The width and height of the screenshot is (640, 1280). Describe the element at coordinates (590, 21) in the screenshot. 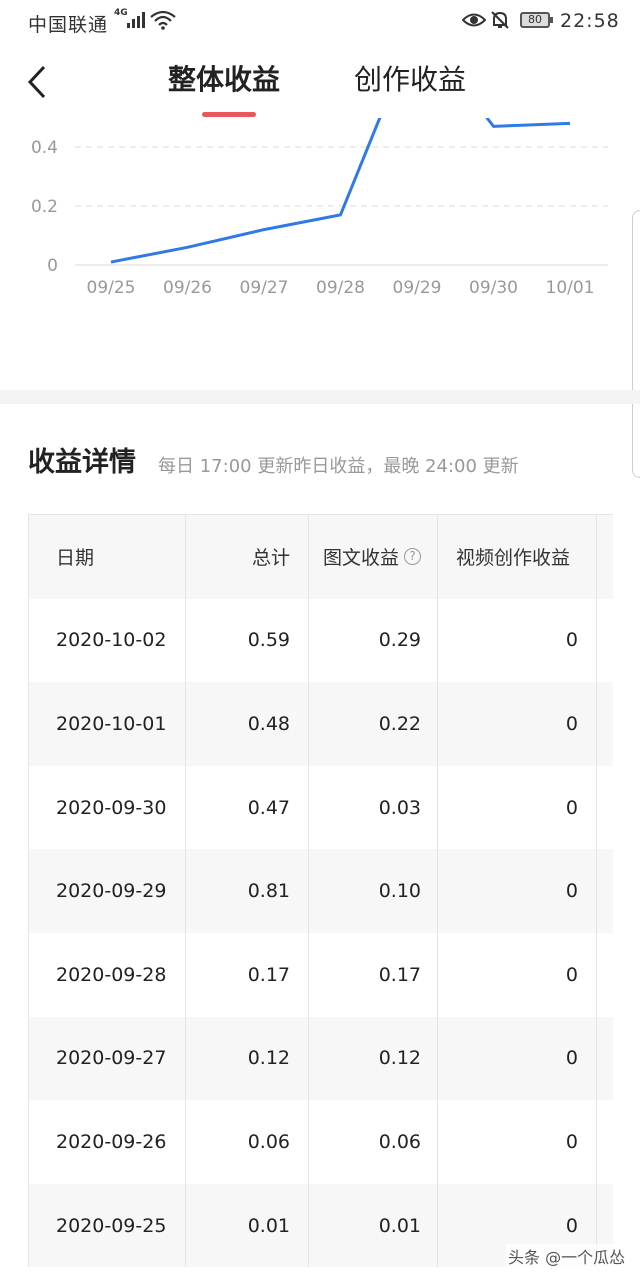

I see `status-time: 22:58` at that location.